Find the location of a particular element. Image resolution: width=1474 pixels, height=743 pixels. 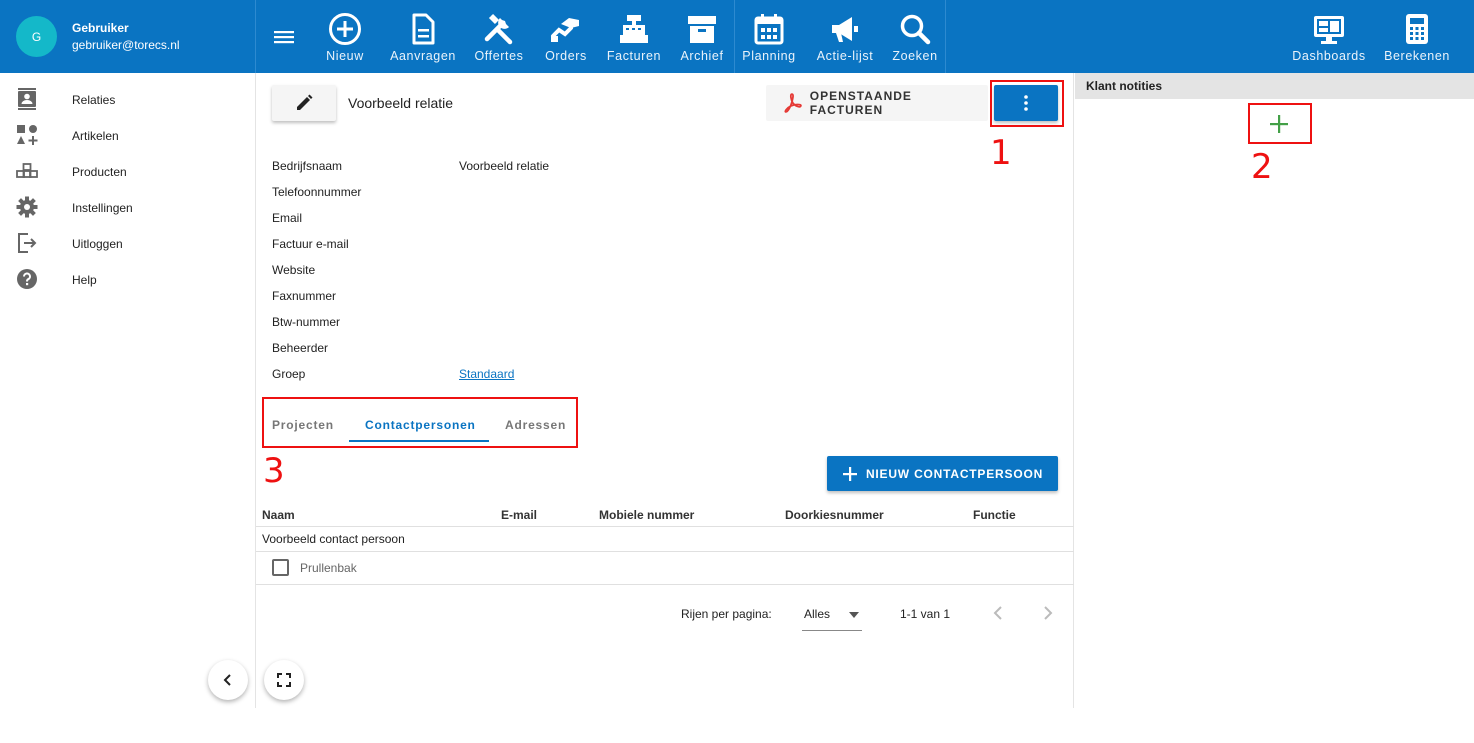

user-email: gebruiker@torecs.nl is located at coordinates (126, 45).